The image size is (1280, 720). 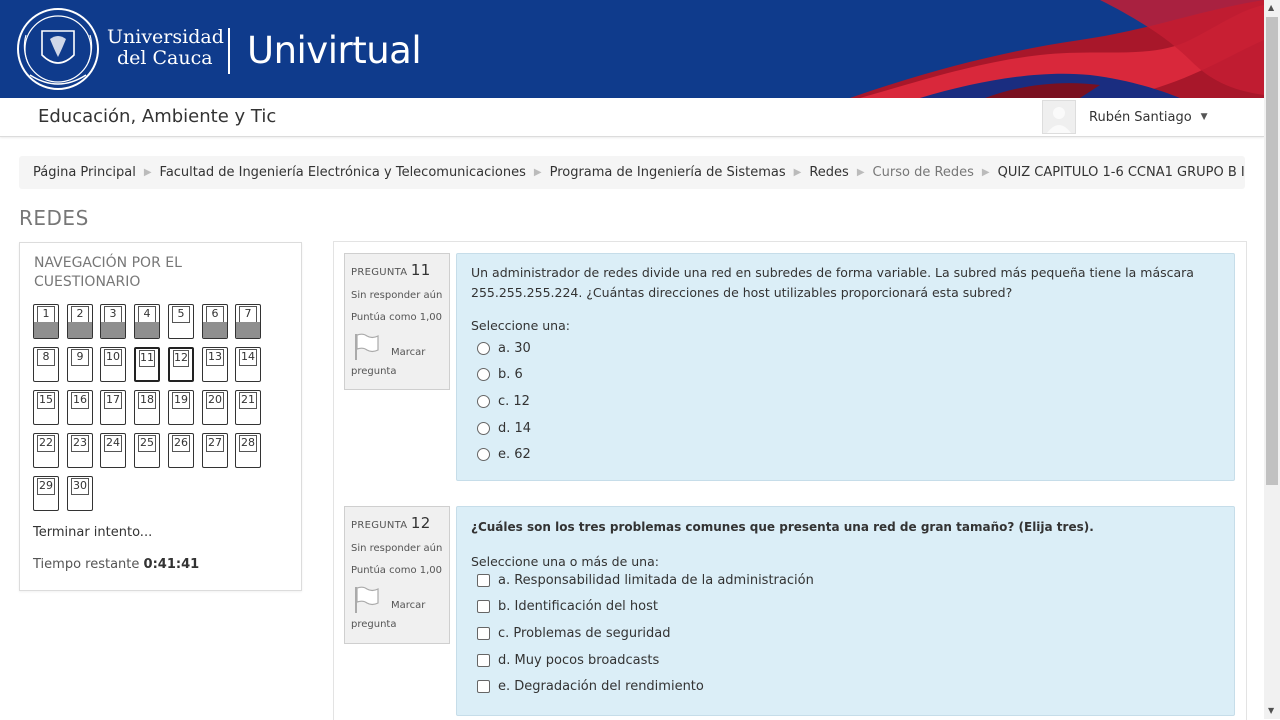 What do you see at coordinates (578, 660) in the screenshot?
I see `option-label: d. Muy pocos broadcasts` at bounding box center [578, 660].